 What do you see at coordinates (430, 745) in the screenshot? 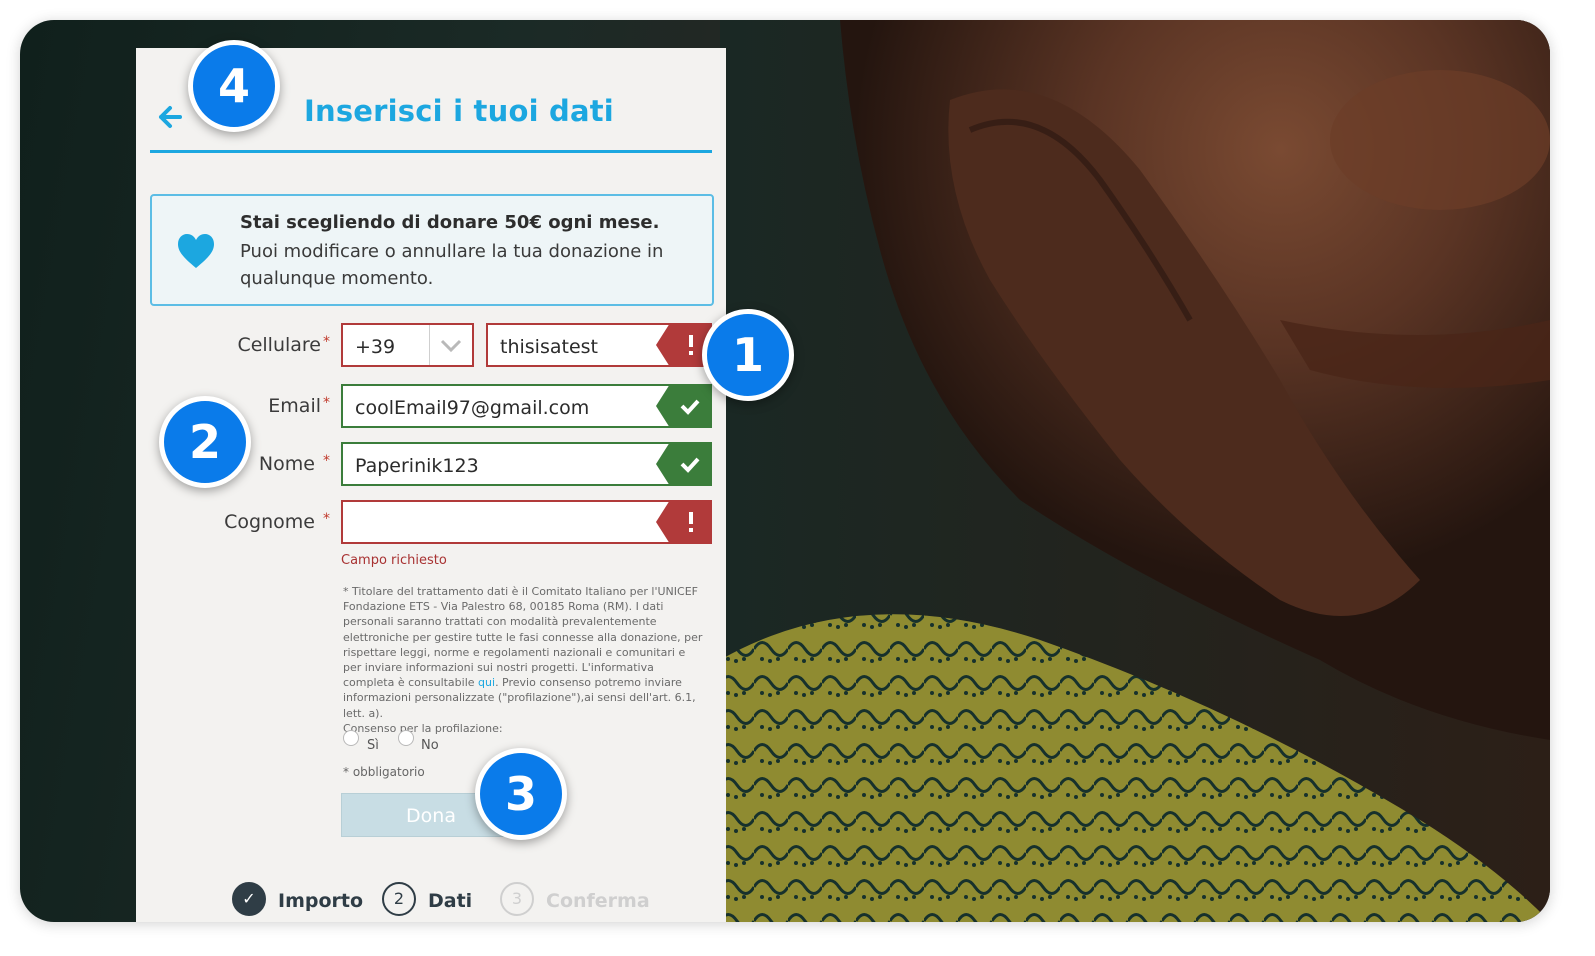
I see `consent-no-label: No` at bounding box center [430, 745].